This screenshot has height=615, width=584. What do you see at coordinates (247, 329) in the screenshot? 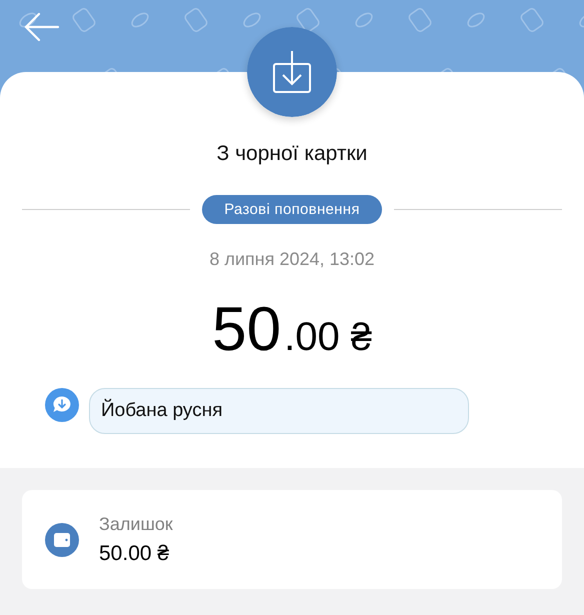
I see `amount-integer: 50` at bounding box center [247, 329].